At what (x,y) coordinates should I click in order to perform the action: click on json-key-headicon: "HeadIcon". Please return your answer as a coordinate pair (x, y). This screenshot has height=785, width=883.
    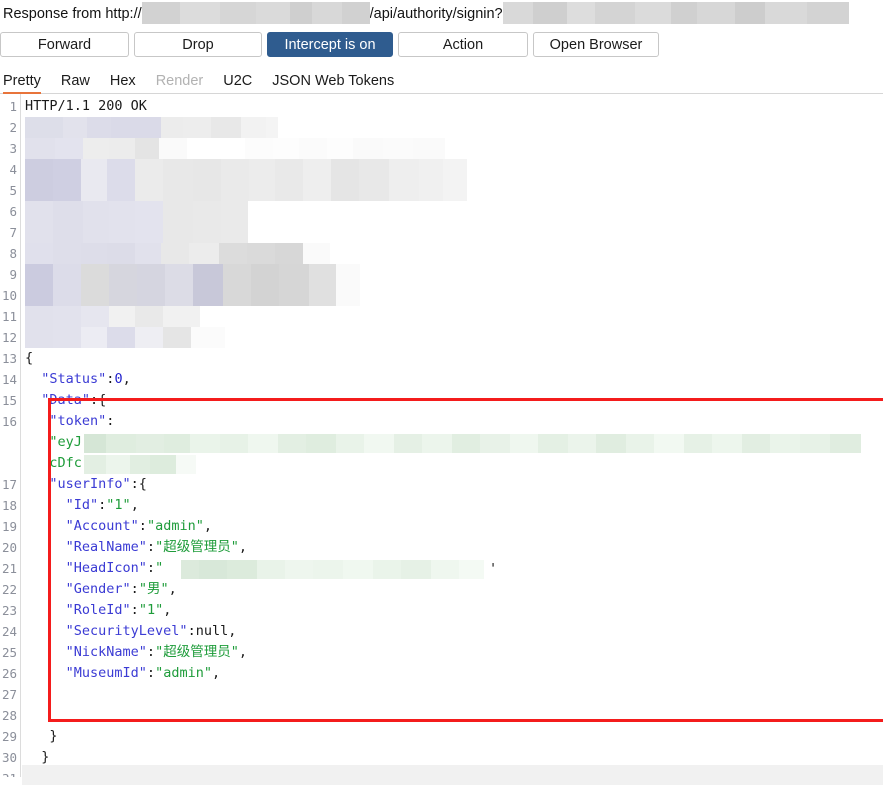
    Looking at the image, I should click on (106, 568).